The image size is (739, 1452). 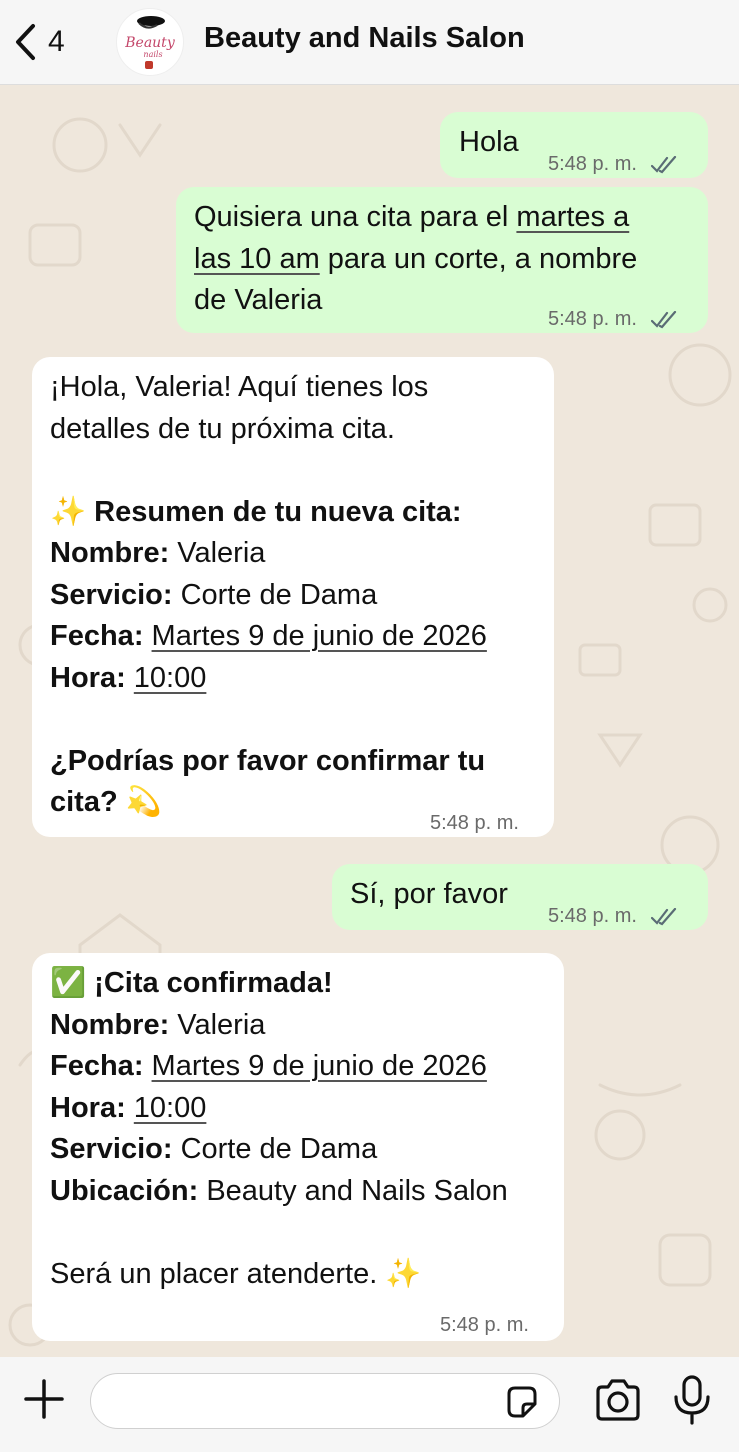 I want to click on date-link: las 10 am, so click(x=257, y=259).